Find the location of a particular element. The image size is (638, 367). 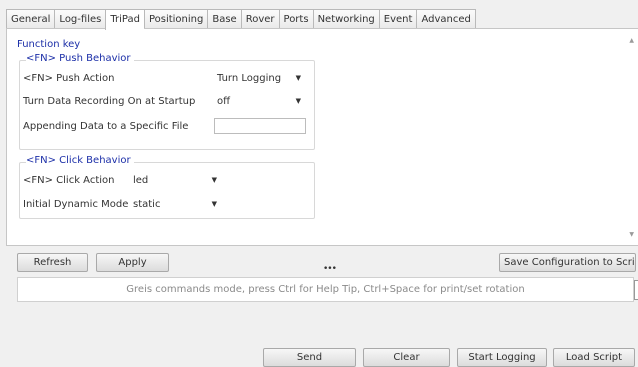

tab-advanced: Advanced is located at coordinates (446, 19).